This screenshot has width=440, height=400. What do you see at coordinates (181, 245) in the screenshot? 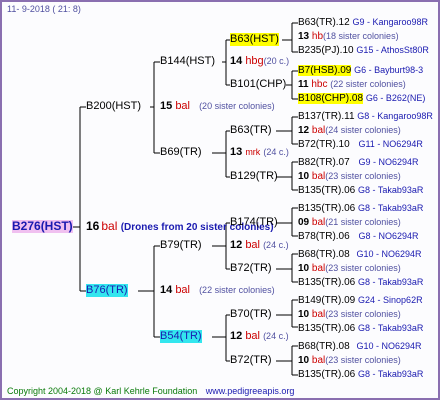
I see `gen2-queen-2: B79(TR)` at bounding box center [181, 245].